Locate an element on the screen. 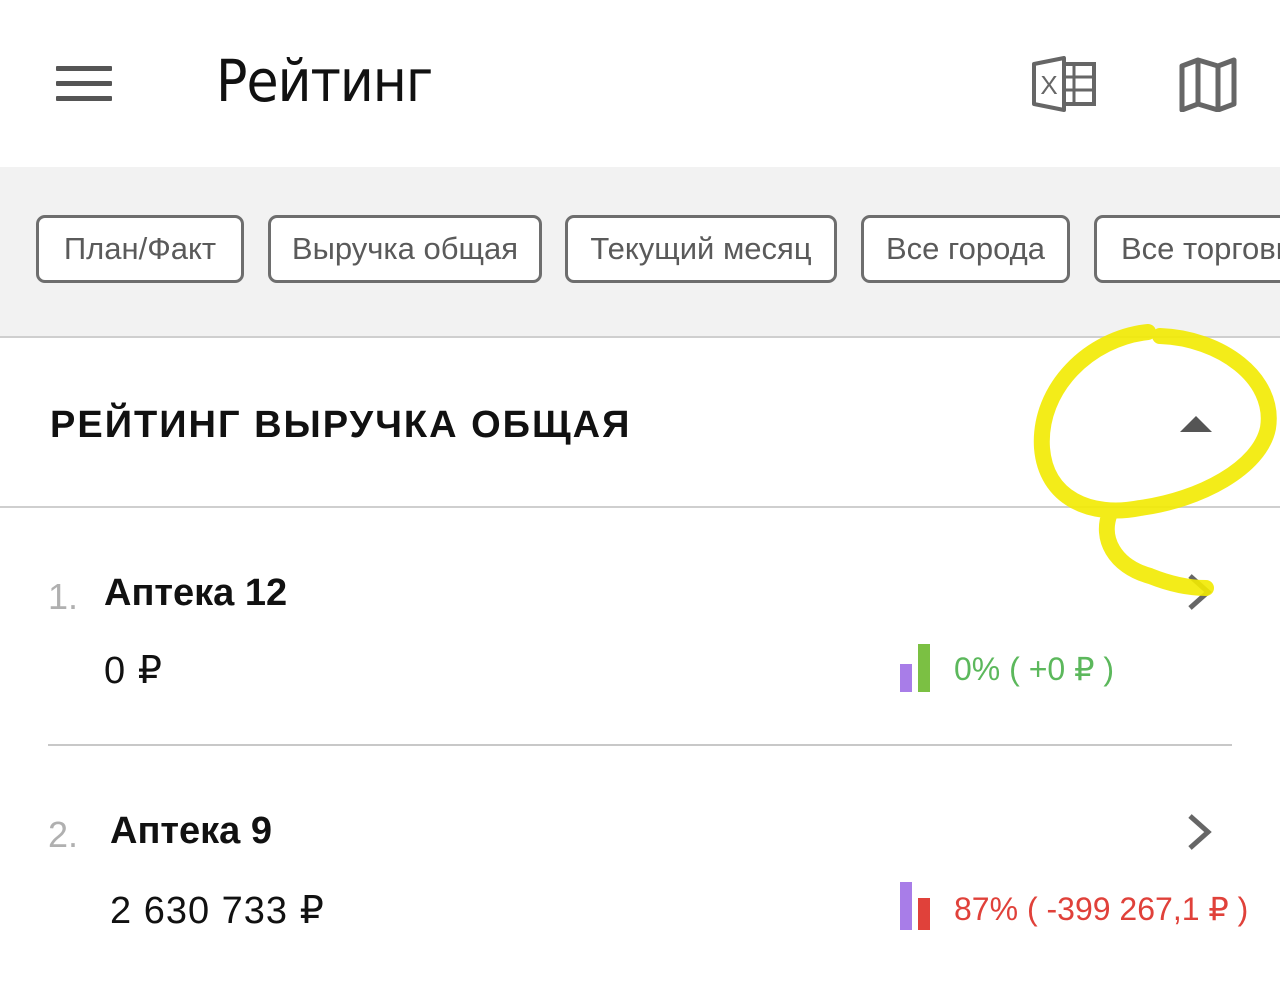 This screenshot has height=986, width=1280. divider is located at coordinates (640, 745).